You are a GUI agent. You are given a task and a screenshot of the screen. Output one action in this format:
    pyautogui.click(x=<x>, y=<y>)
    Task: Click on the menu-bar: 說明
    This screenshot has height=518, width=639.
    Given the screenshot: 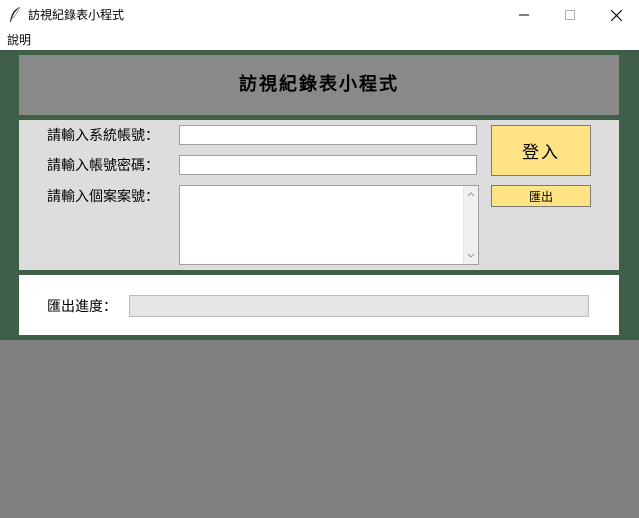 What is the action you would take?
    pyautogui.click(x=319, y=40)
    